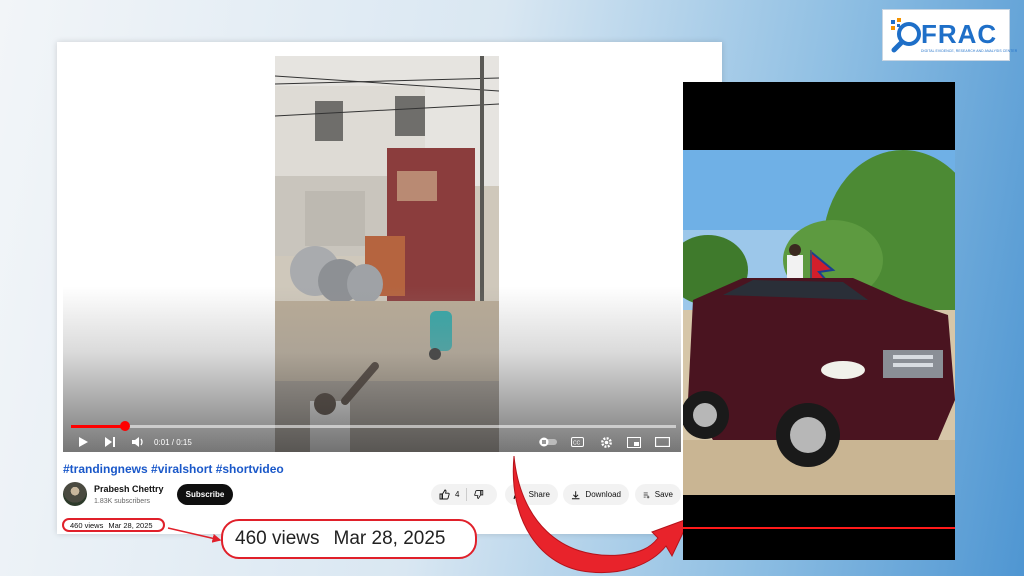 This screenshot has height=576, width=1024. I want to click on download-button: Download, so click(596, 494).